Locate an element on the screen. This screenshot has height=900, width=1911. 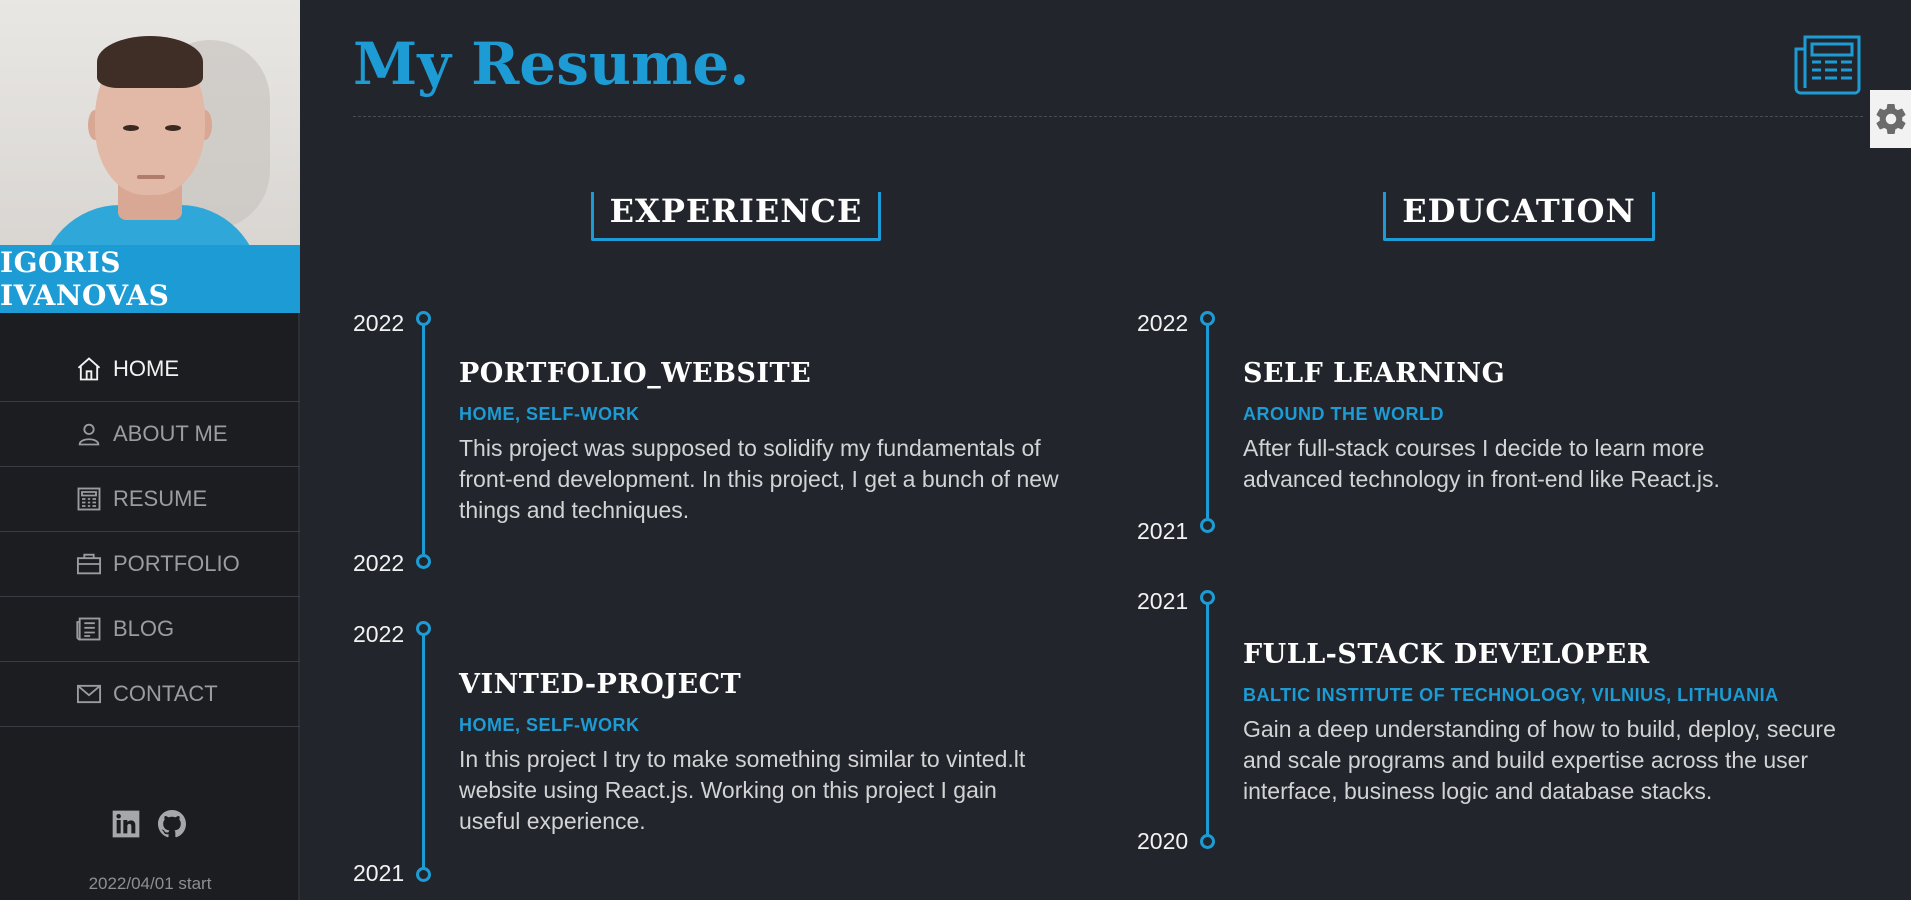
education-heading-text: EDUCATION is located at coordinates (1519, 216).